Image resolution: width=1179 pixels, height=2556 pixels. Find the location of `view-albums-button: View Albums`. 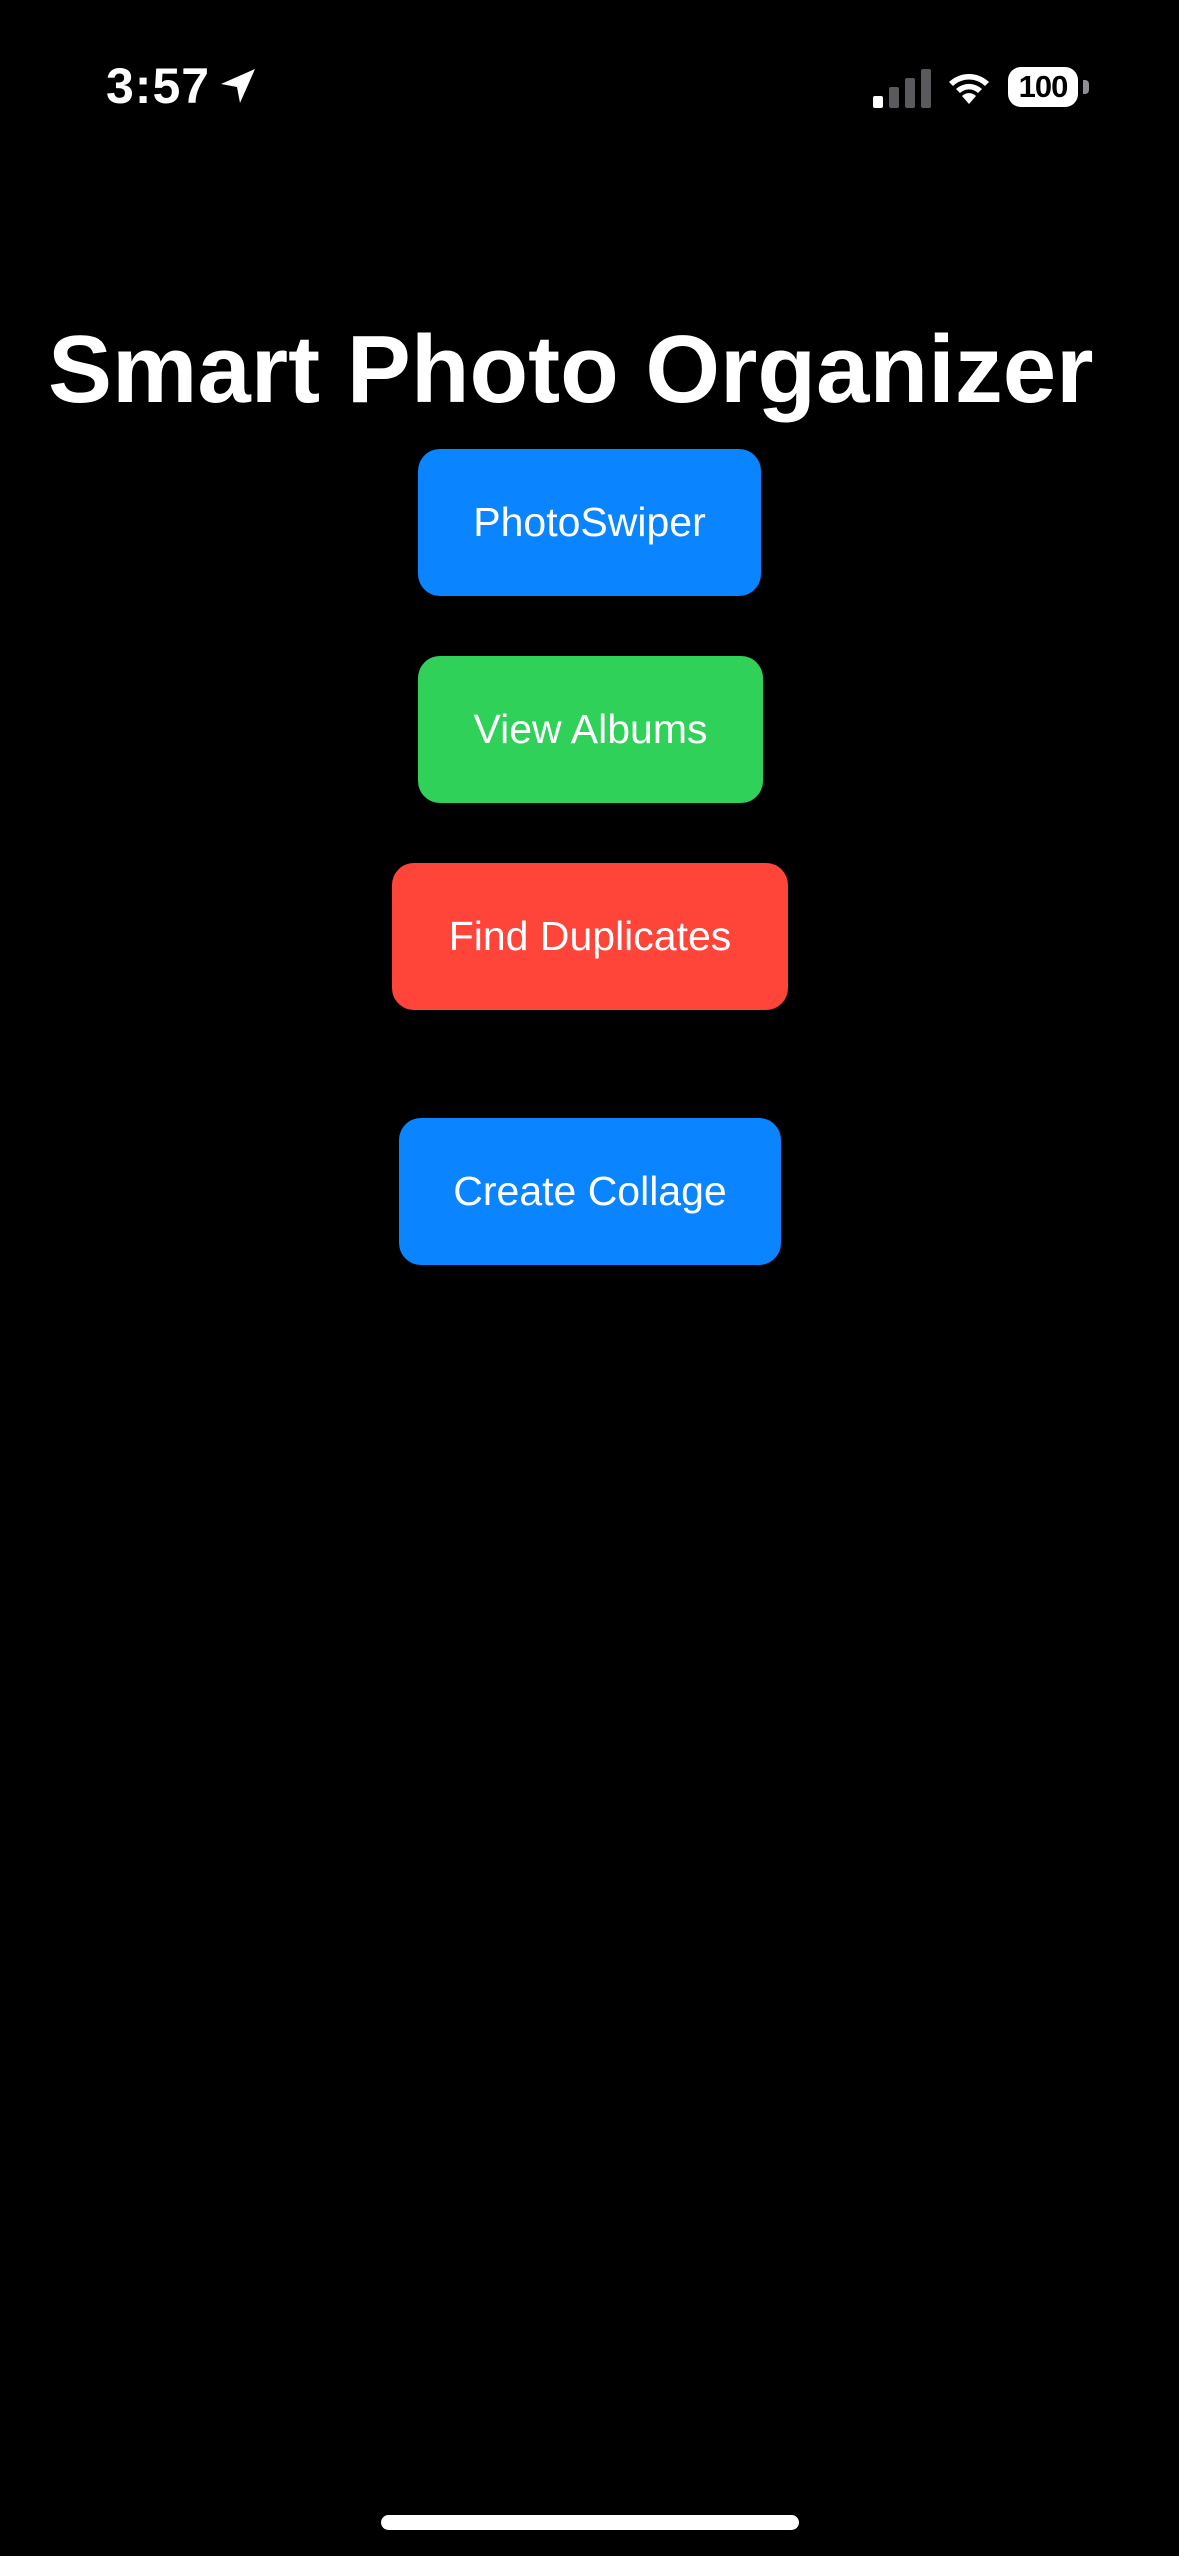

view-albums-button: View Albums is located at coordinates (590, 729).